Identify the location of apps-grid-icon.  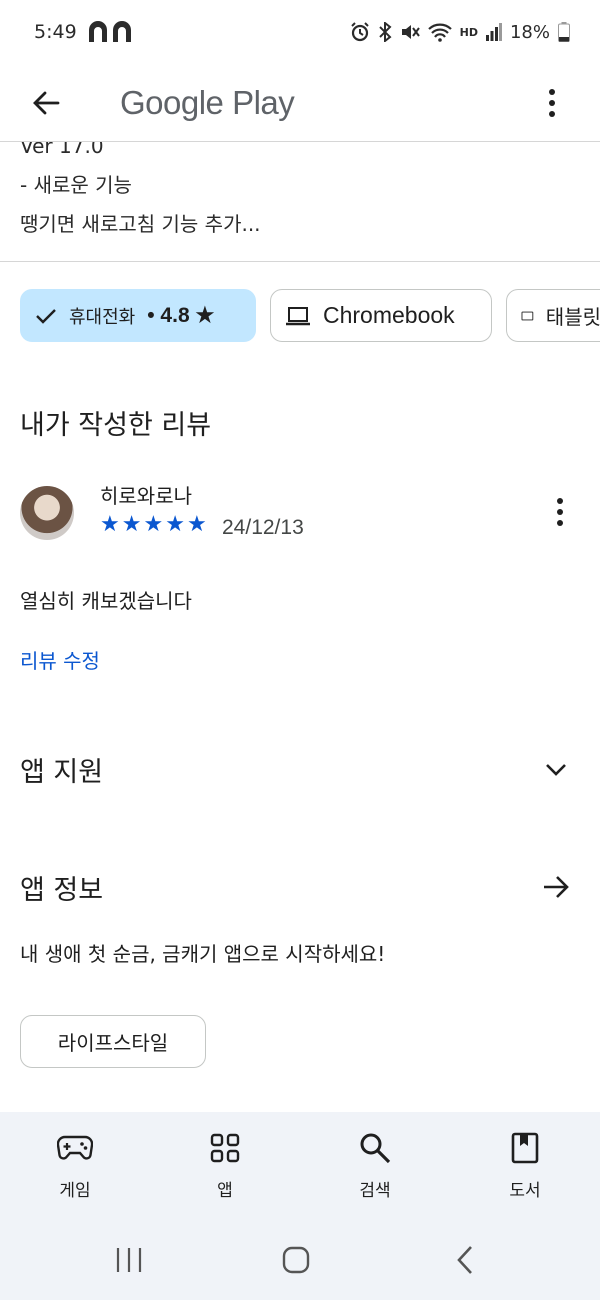
(225, 1148).